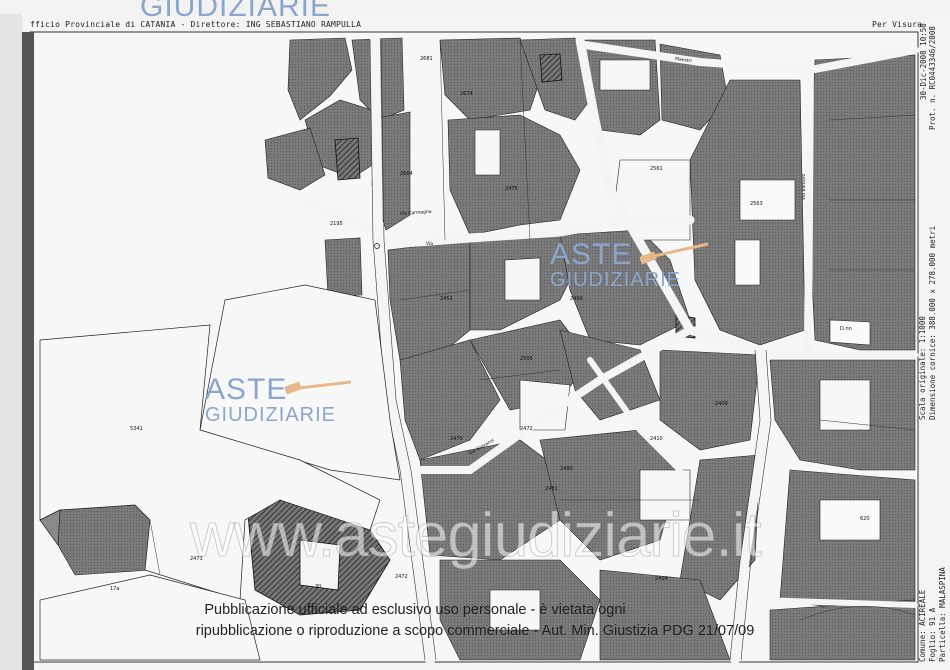 The image size is (950, 670). What do you see at coordinates (136, 429) in the screenshot?
I see `svg-text: 5341` at bounding box center [136, 429].